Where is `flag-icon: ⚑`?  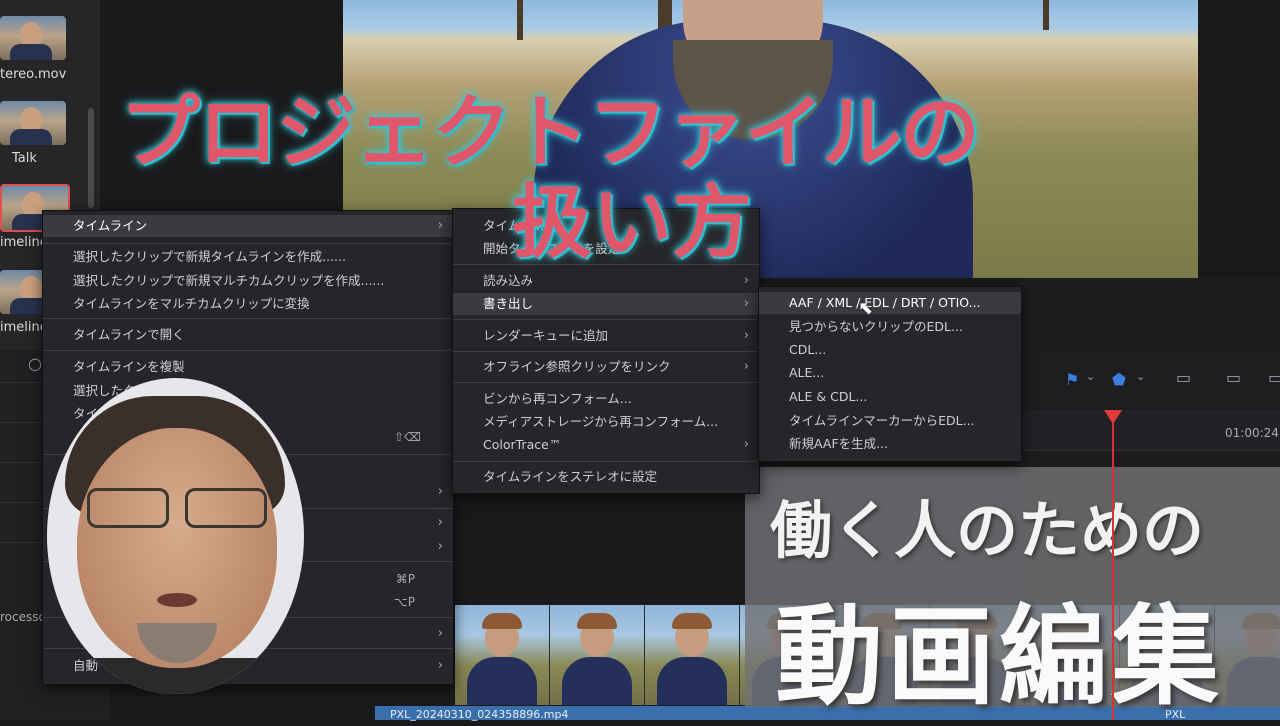
flag-icon: ⚑ is located at coordinates (1072, 379).